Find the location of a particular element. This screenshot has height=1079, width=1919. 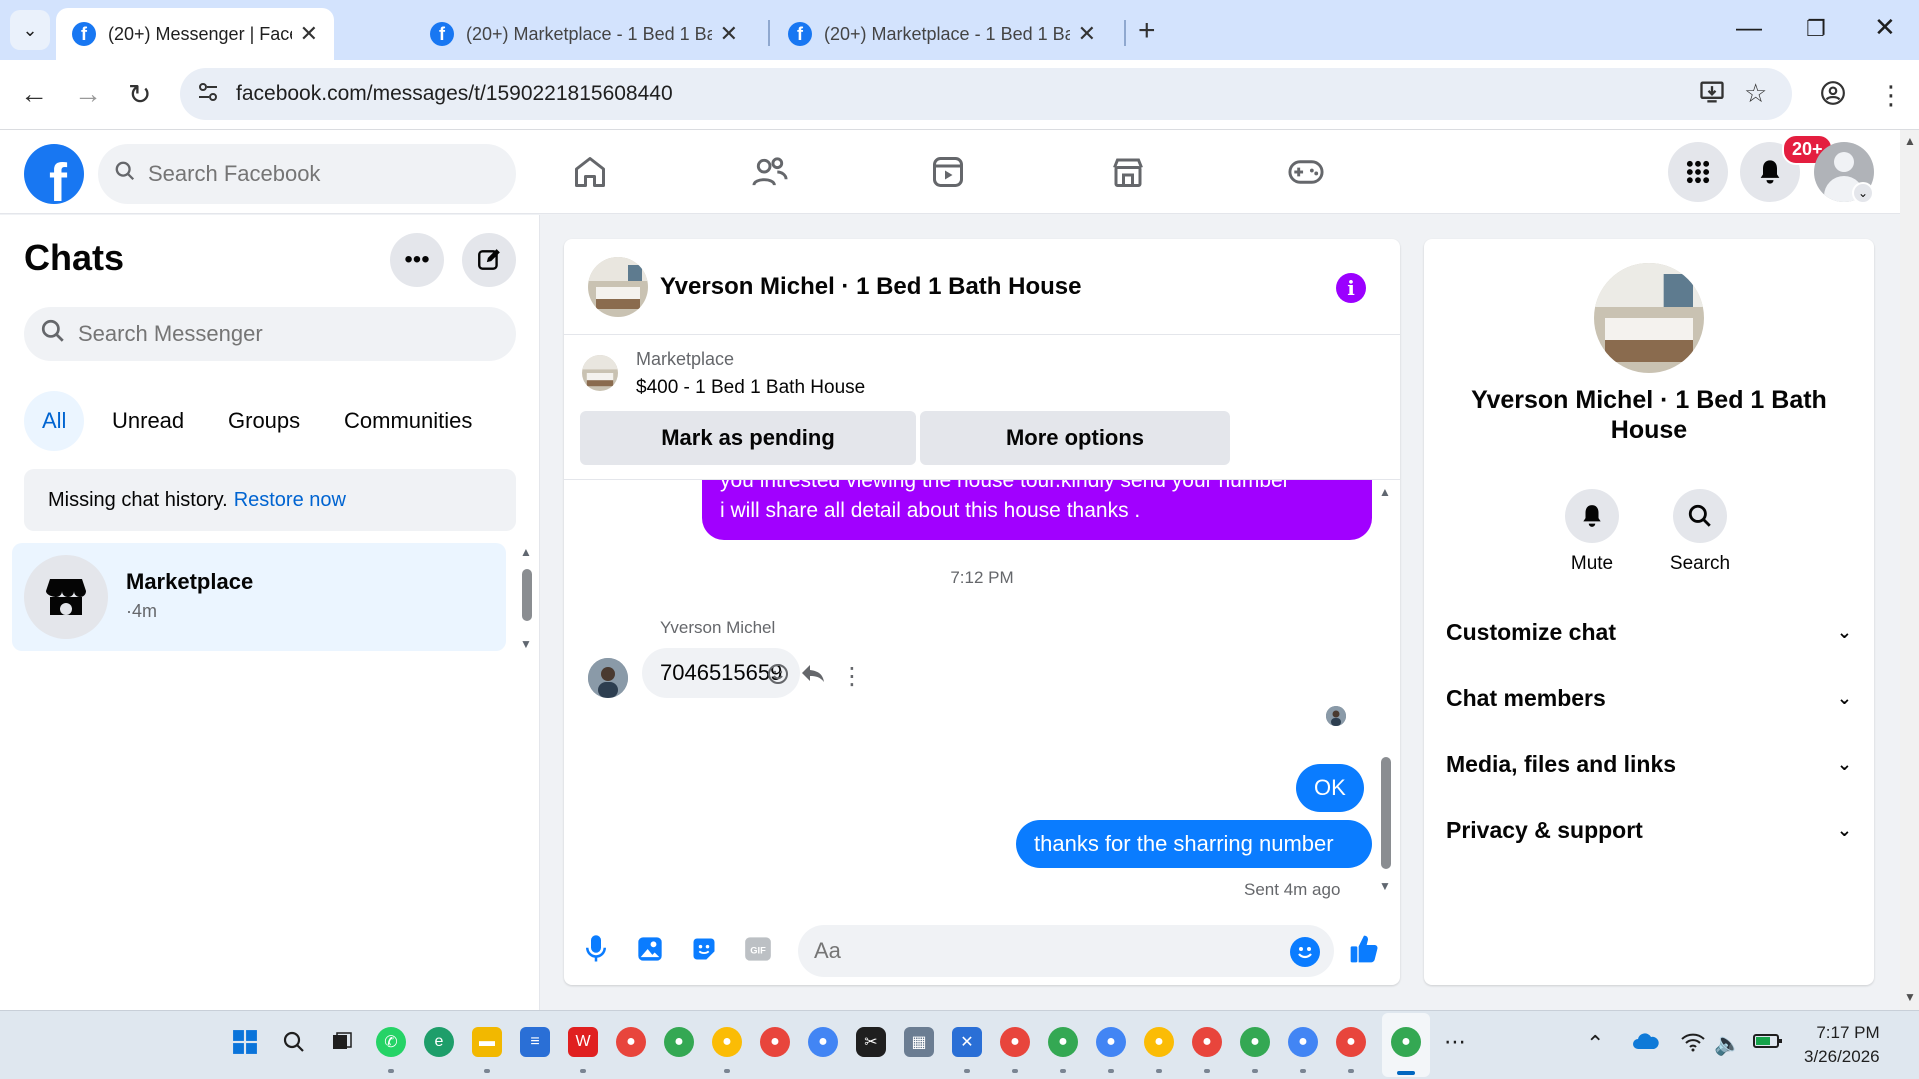

restore-button: ❐ is located at coordinates (1816, 29).